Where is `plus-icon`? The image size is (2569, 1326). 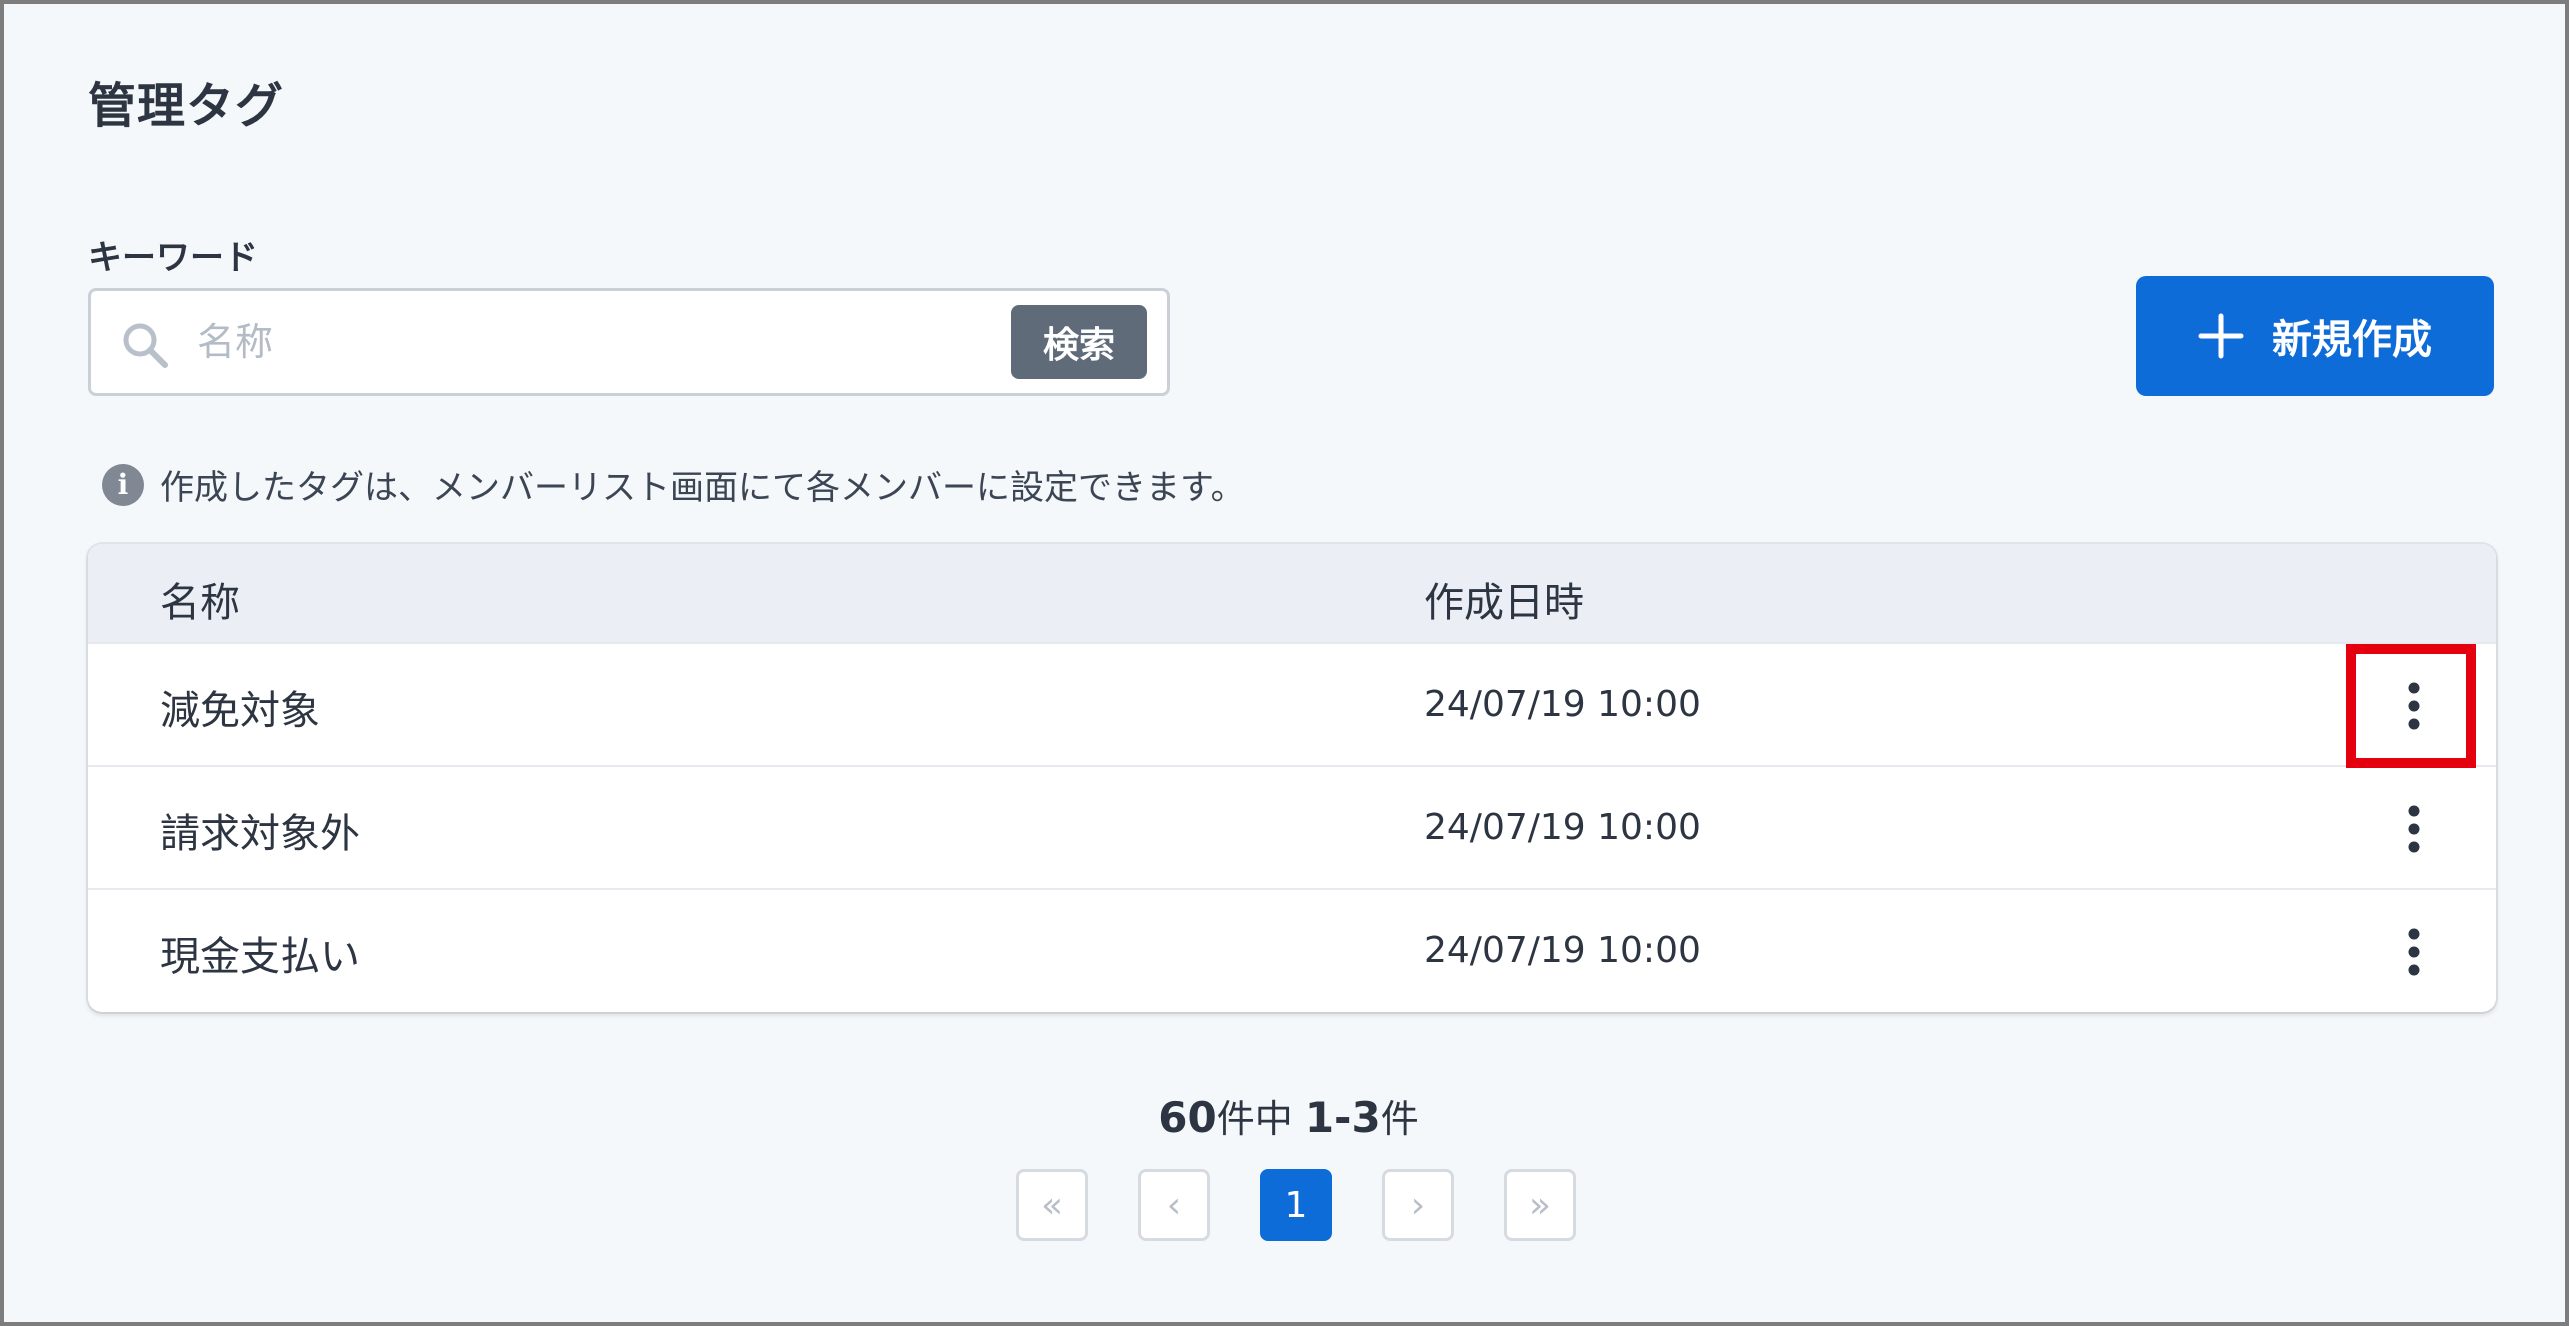 plus-icon is located at coordinates (2221, 336).